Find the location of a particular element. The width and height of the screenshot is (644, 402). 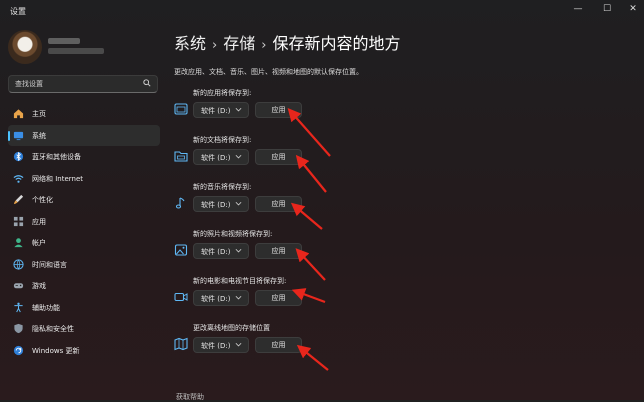

sidebar-item-label: 网络和 Internet is located at coordinates (58, 178).